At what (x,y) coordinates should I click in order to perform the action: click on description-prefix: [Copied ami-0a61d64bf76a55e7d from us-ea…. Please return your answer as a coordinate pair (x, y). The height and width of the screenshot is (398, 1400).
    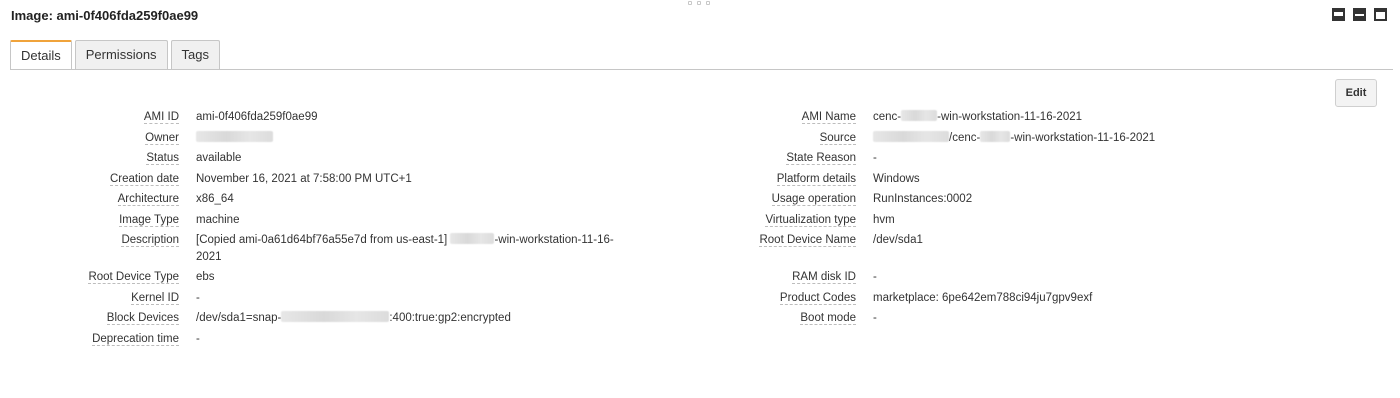
    Looking at the image, I should click on (322, 240).